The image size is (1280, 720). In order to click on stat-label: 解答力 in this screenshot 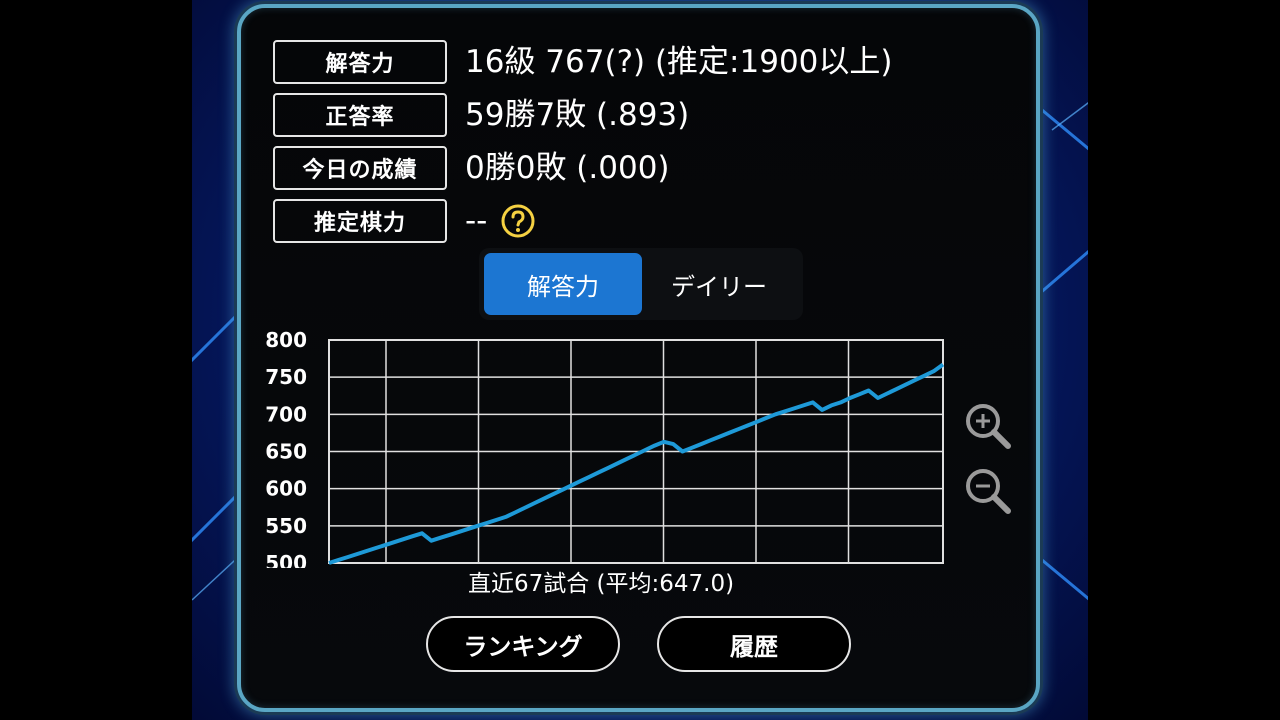, I will do `click(360, 62)`.